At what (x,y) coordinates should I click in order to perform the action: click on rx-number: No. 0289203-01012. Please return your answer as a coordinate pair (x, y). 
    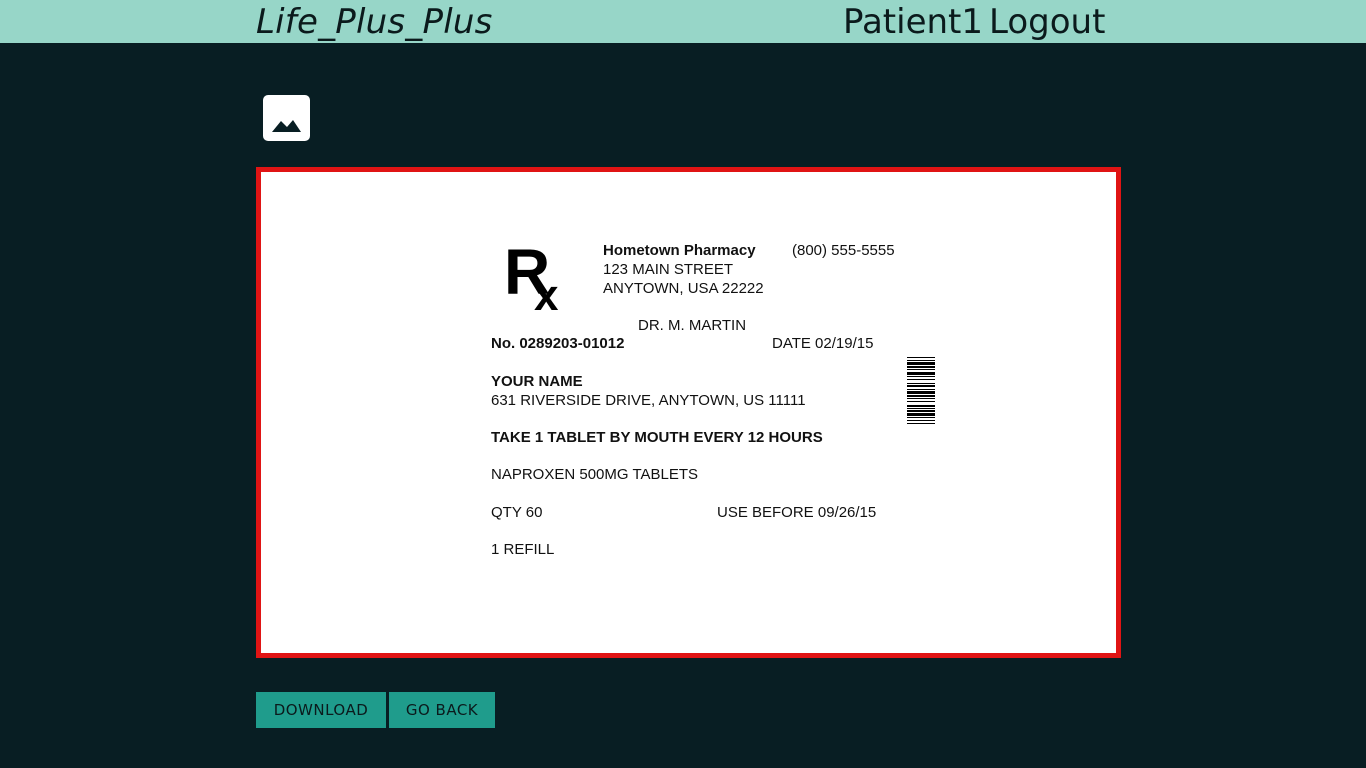
    Looking at the image, I should click on (558, 343).